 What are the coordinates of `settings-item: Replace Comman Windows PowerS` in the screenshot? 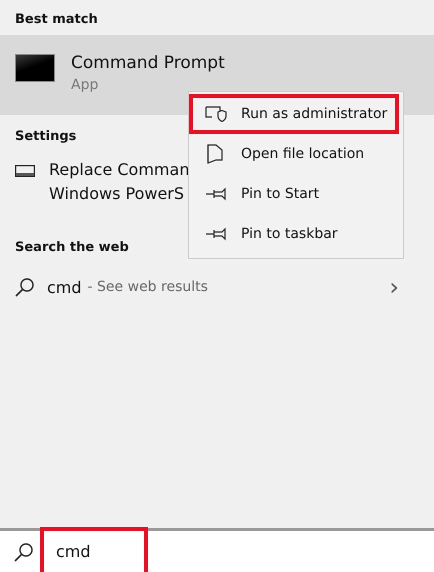 It's located at (119, 182).